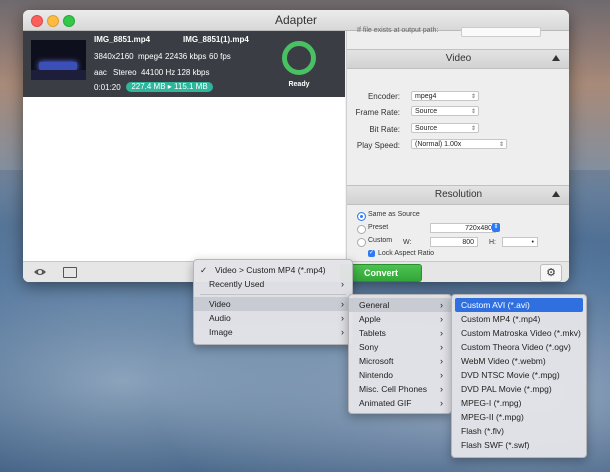 The width and height of the screenshot is (610, 472). What do you see at coordinates (394, 214) in the screenshot?
I see `same-as-source-label: Same as Source` at bounding box center [394, 214].